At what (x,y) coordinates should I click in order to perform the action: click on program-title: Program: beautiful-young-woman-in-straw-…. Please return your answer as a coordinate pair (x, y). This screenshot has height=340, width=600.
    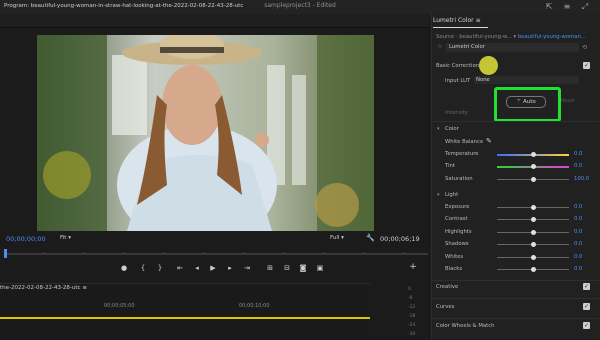
    Looking at the image, I should click on (123, 6).